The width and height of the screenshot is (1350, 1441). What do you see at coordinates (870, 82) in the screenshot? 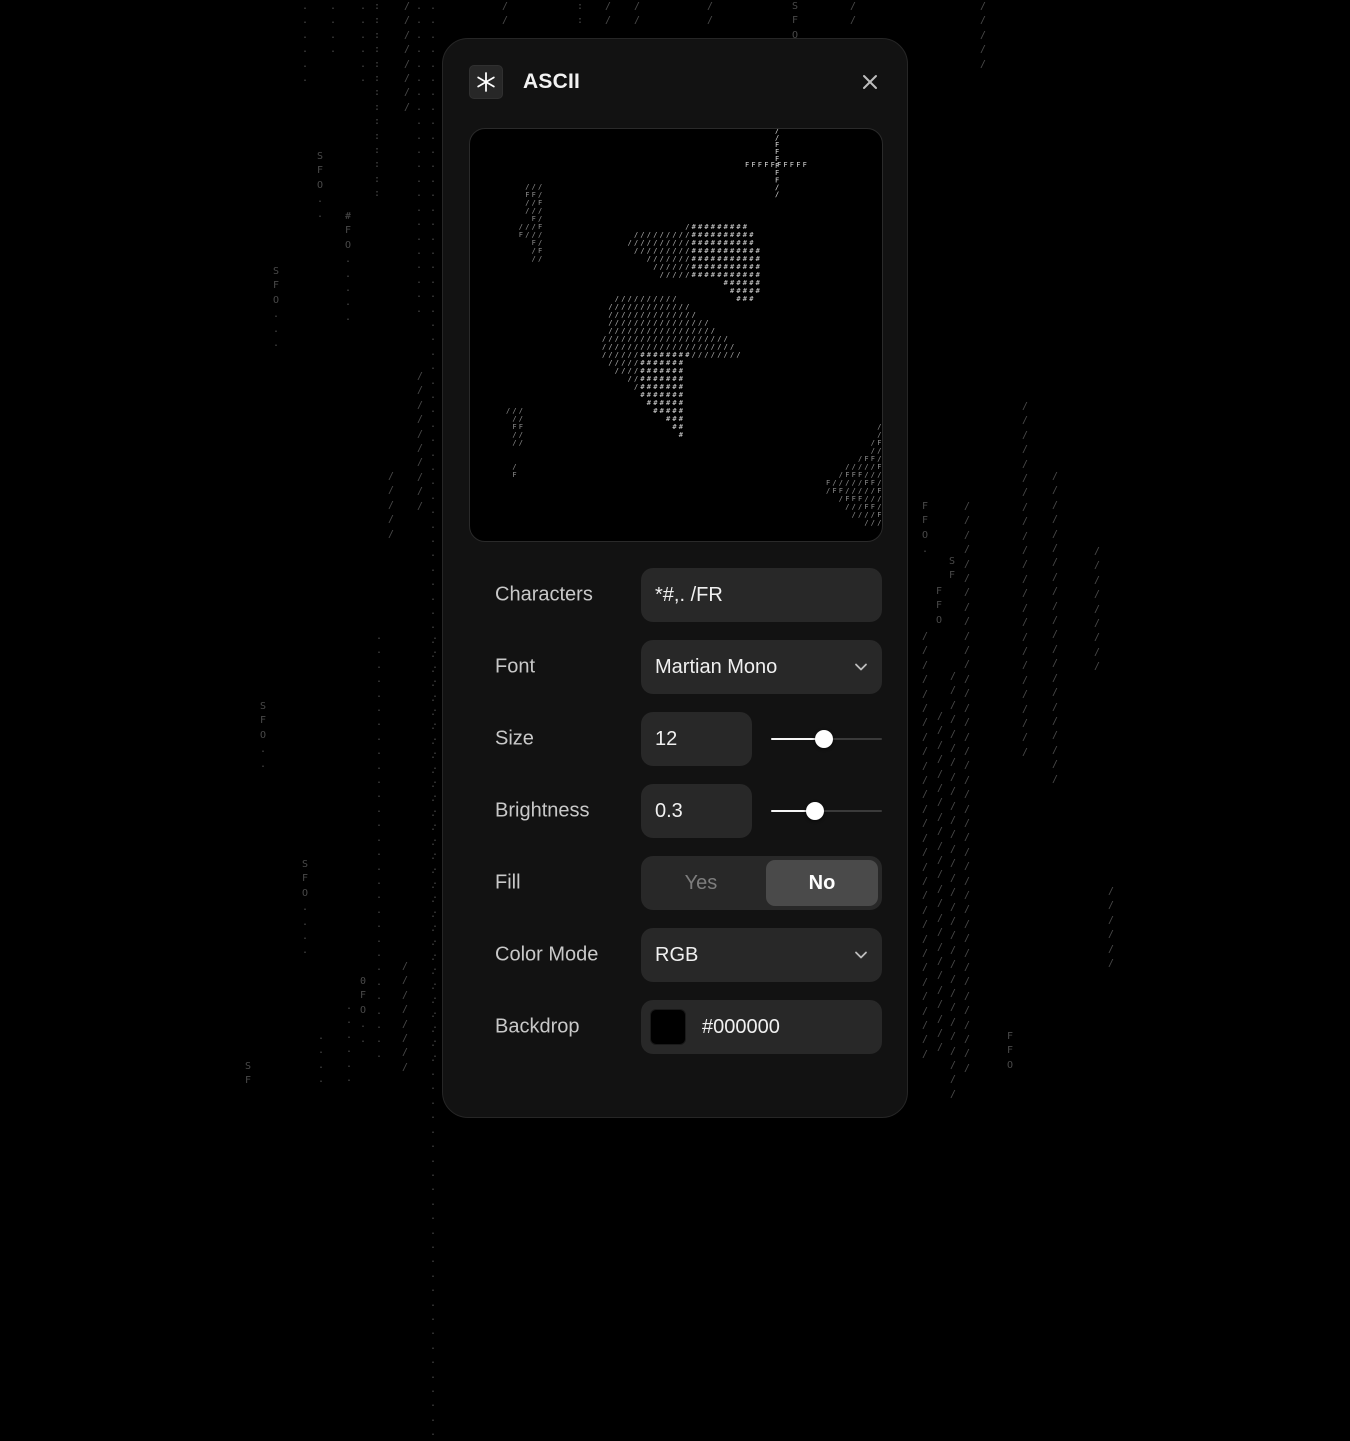
I see `close-button` at bounding box center [870, 82].